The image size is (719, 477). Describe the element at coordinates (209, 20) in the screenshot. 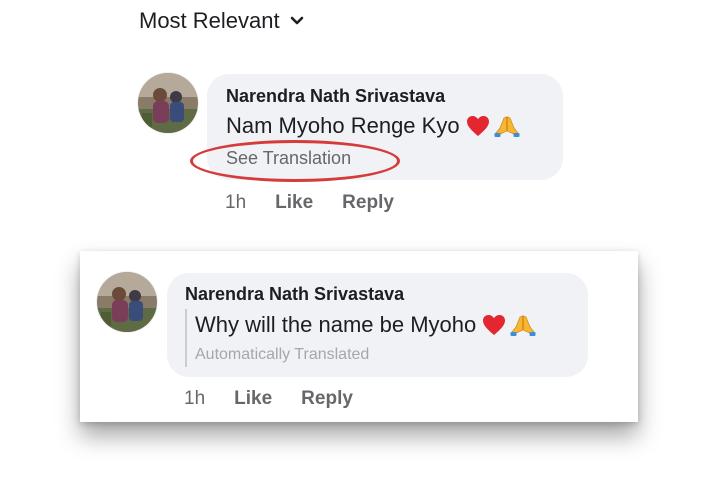

I see `sort-label: Most Relevant` at that location.